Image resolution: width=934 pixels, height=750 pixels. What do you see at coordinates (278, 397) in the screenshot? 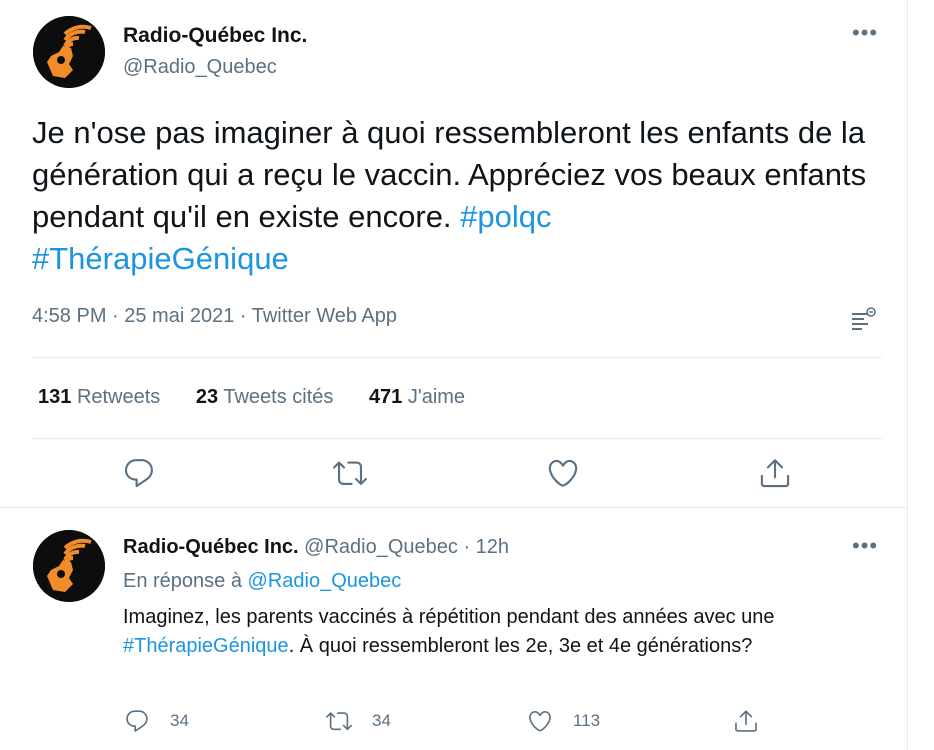
I see `quotes-label: Tweets cités` at bounding box center [278, 397].